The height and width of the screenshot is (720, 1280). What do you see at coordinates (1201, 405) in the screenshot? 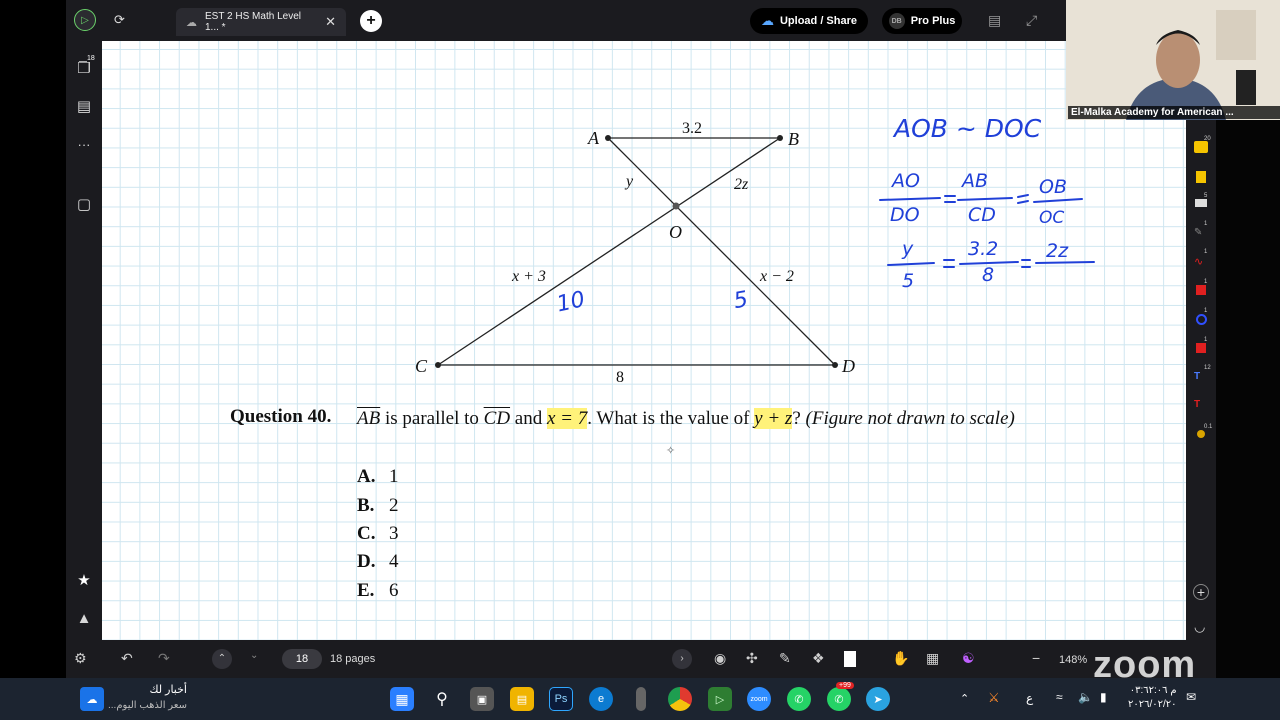
I see `text-red-tool-icon: T` at bounding box center [1201, 405].